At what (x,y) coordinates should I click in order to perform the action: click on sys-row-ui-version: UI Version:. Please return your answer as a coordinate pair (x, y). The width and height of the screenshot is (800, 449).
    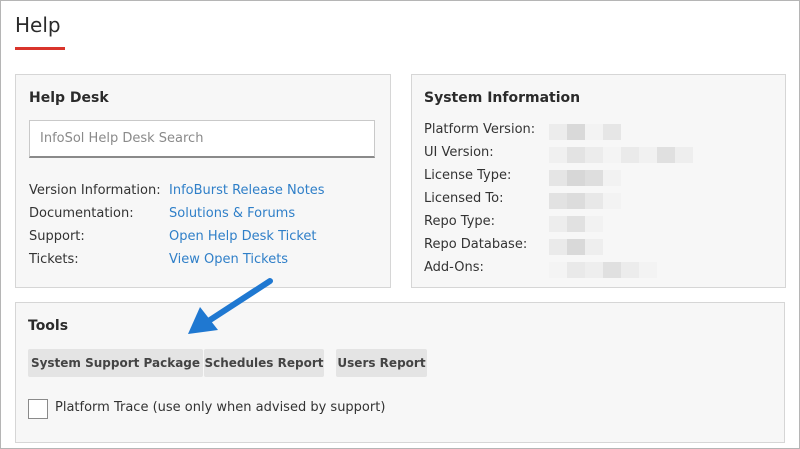
    Looking at the image, I should click on (558, 155).